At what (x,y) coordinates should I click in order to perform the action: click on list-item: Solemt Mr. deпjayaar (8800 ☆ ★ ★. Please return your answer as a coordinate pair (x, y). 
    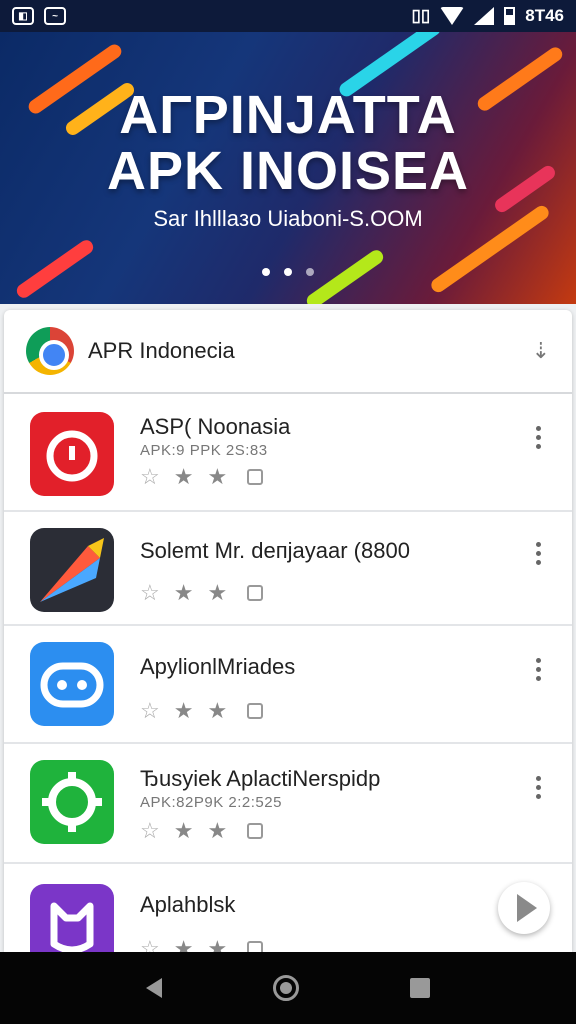
    Looking at the image, I should click on (288, 570).